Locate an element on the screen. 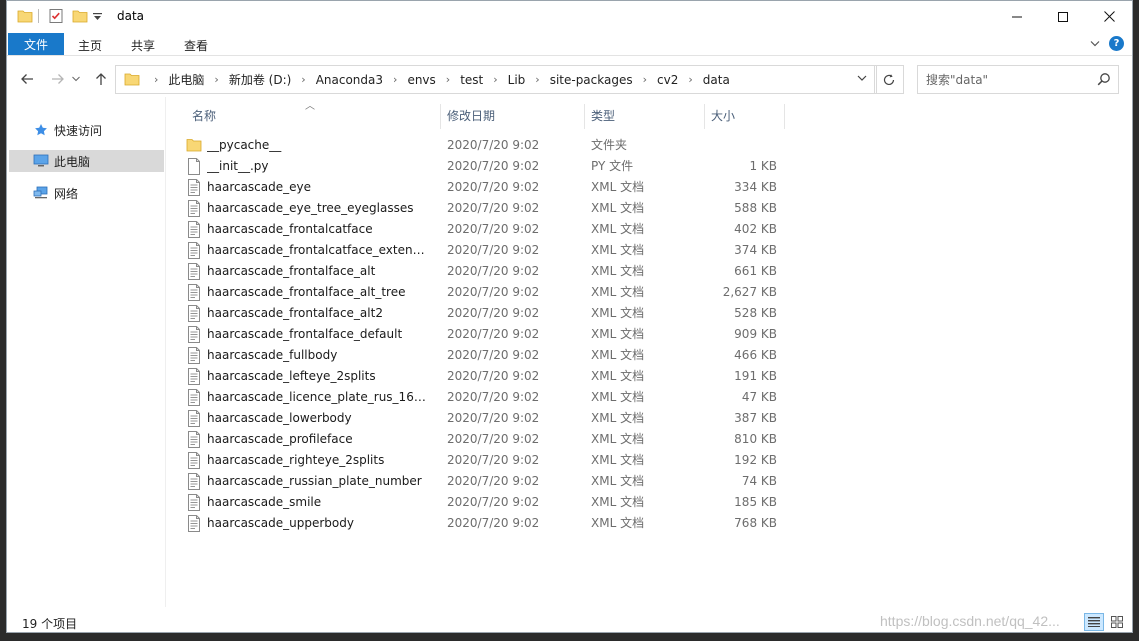  sidebar-item-quick-access: 快速访问 is located at coordinates (86, 130).